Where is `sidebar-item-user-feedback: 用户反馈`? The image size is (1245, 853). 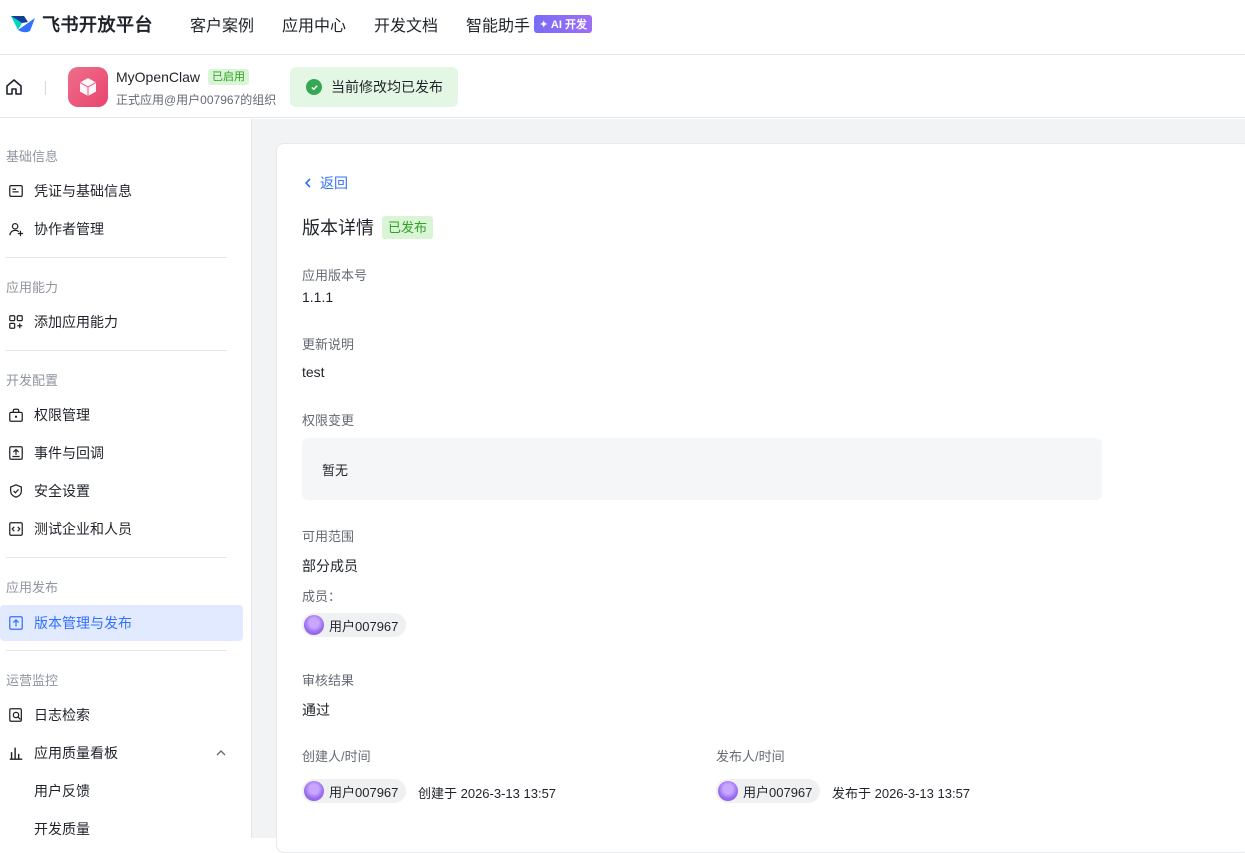
sidebar-item-user-feedback: 用户反馈 is located at coordinates (121, 791).